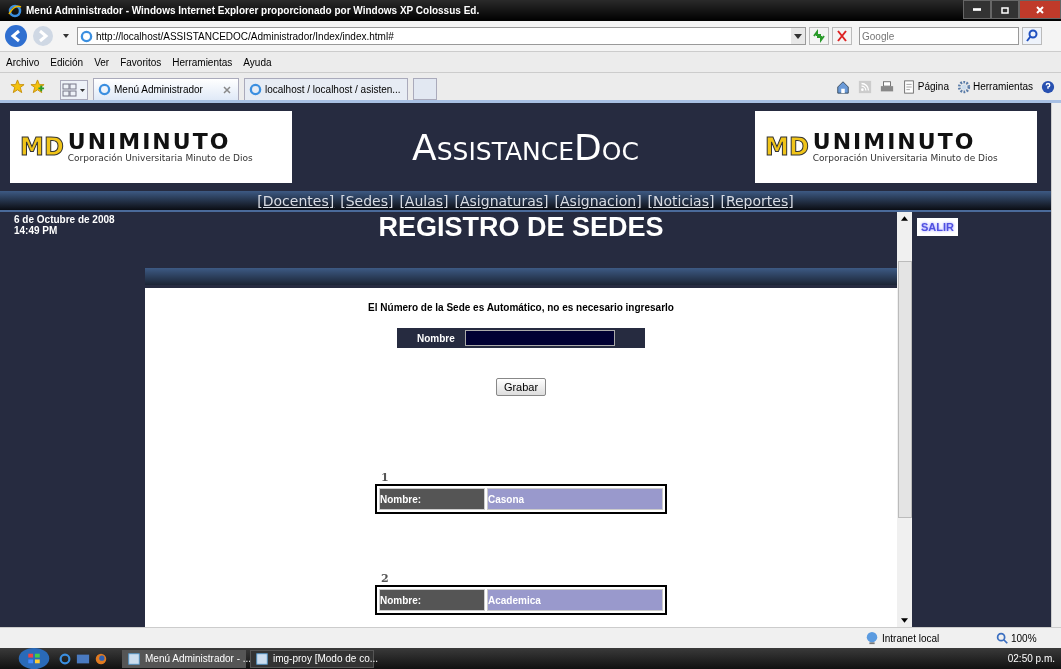 This screenshot has height=669, width=1061. I want to click on caret-icon, so click(66, 36).